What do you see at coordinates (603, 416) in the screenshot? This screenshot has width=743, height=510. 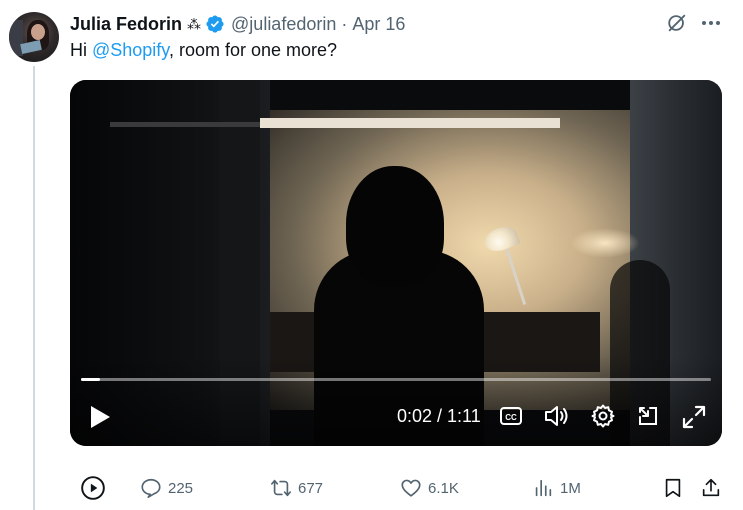 I see `gear-icon` at bounding box center [603, 416].